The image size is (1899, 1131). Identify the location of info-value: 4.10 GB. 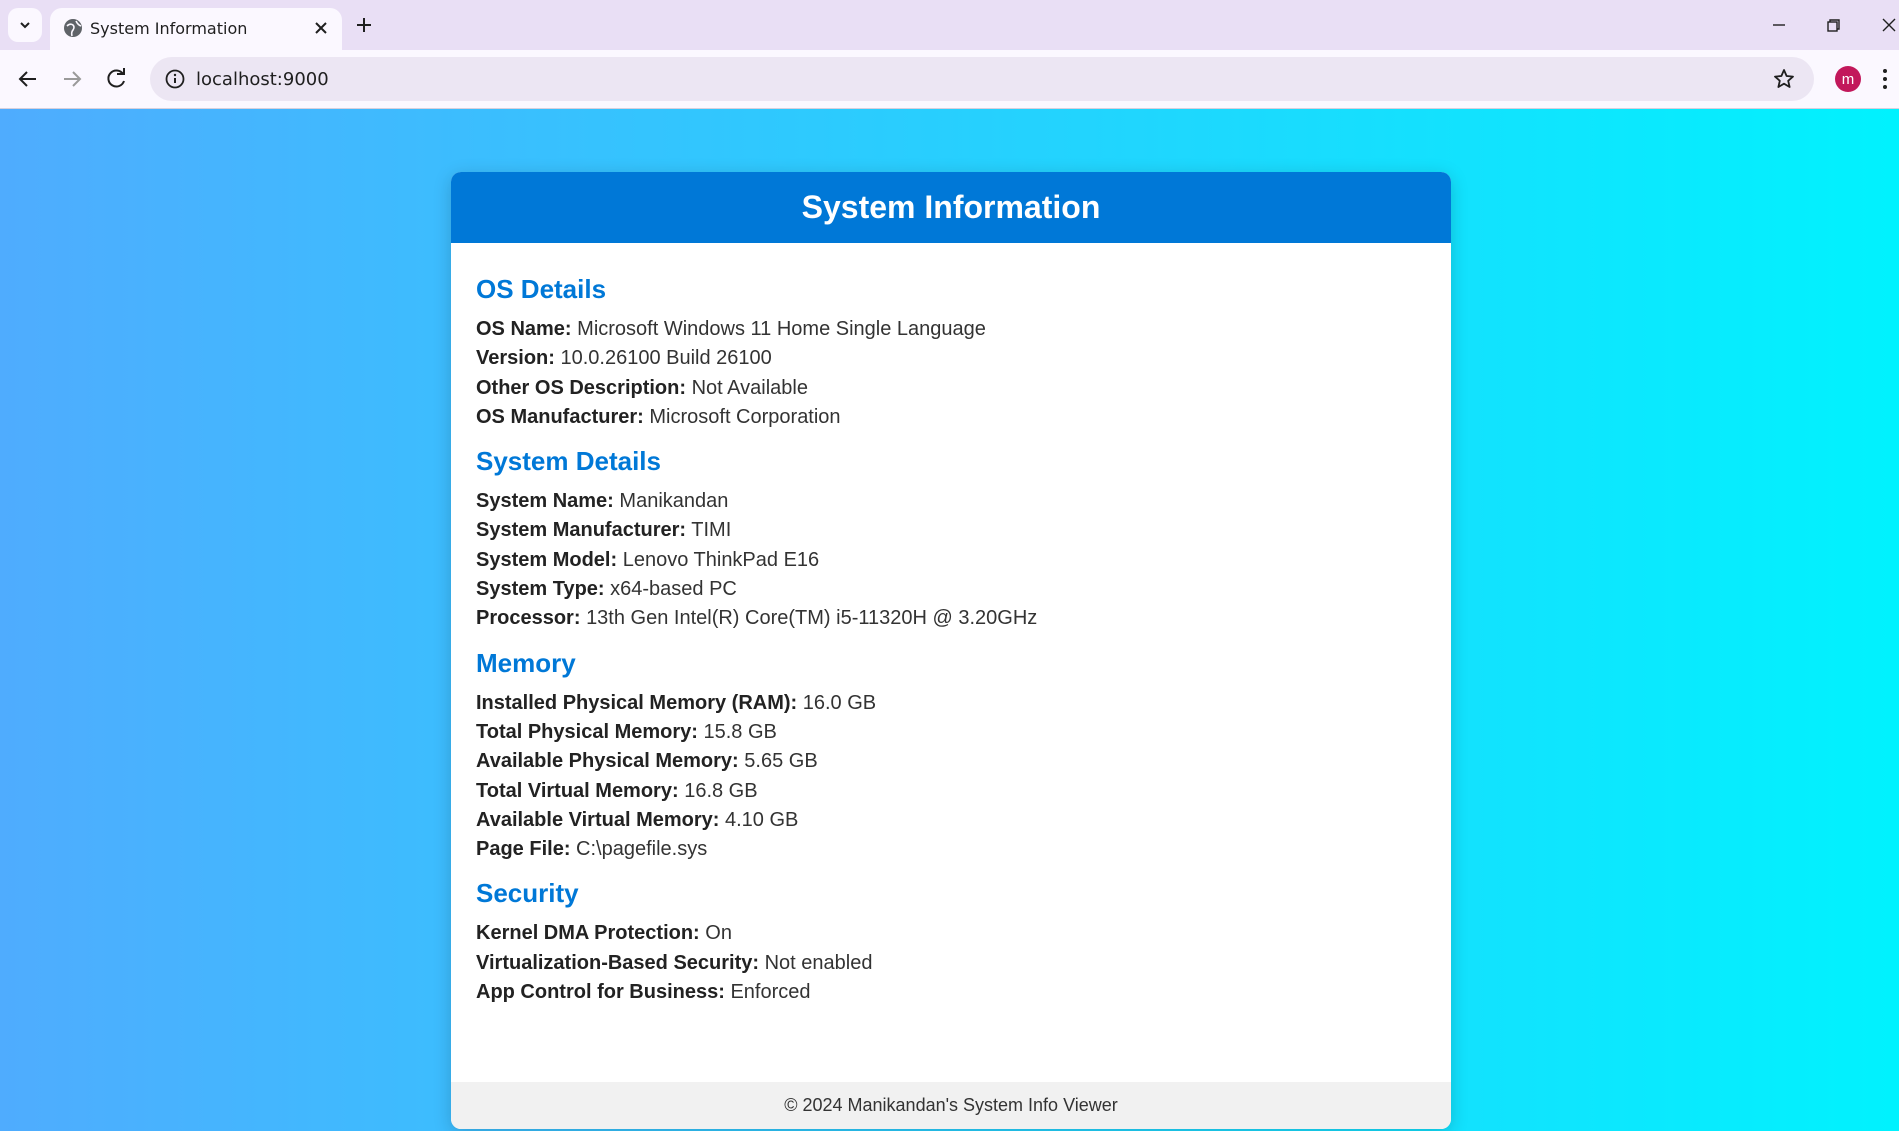
(761, 819).